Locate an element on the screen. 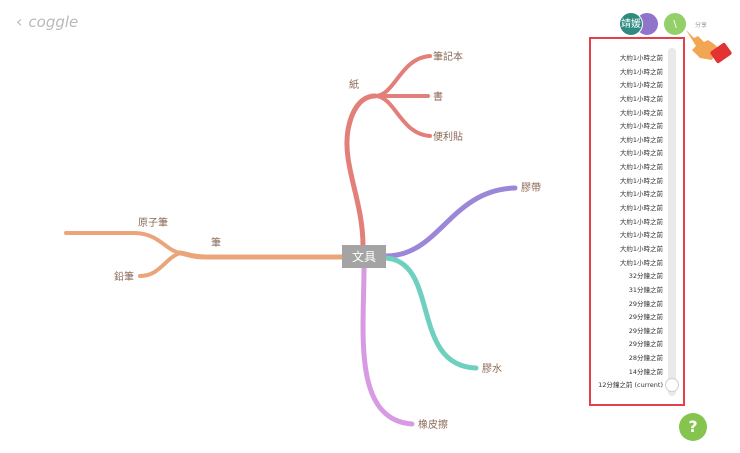 The image size is (740, 453). center-node-label: 文具 is located at coordinates (364, 256).